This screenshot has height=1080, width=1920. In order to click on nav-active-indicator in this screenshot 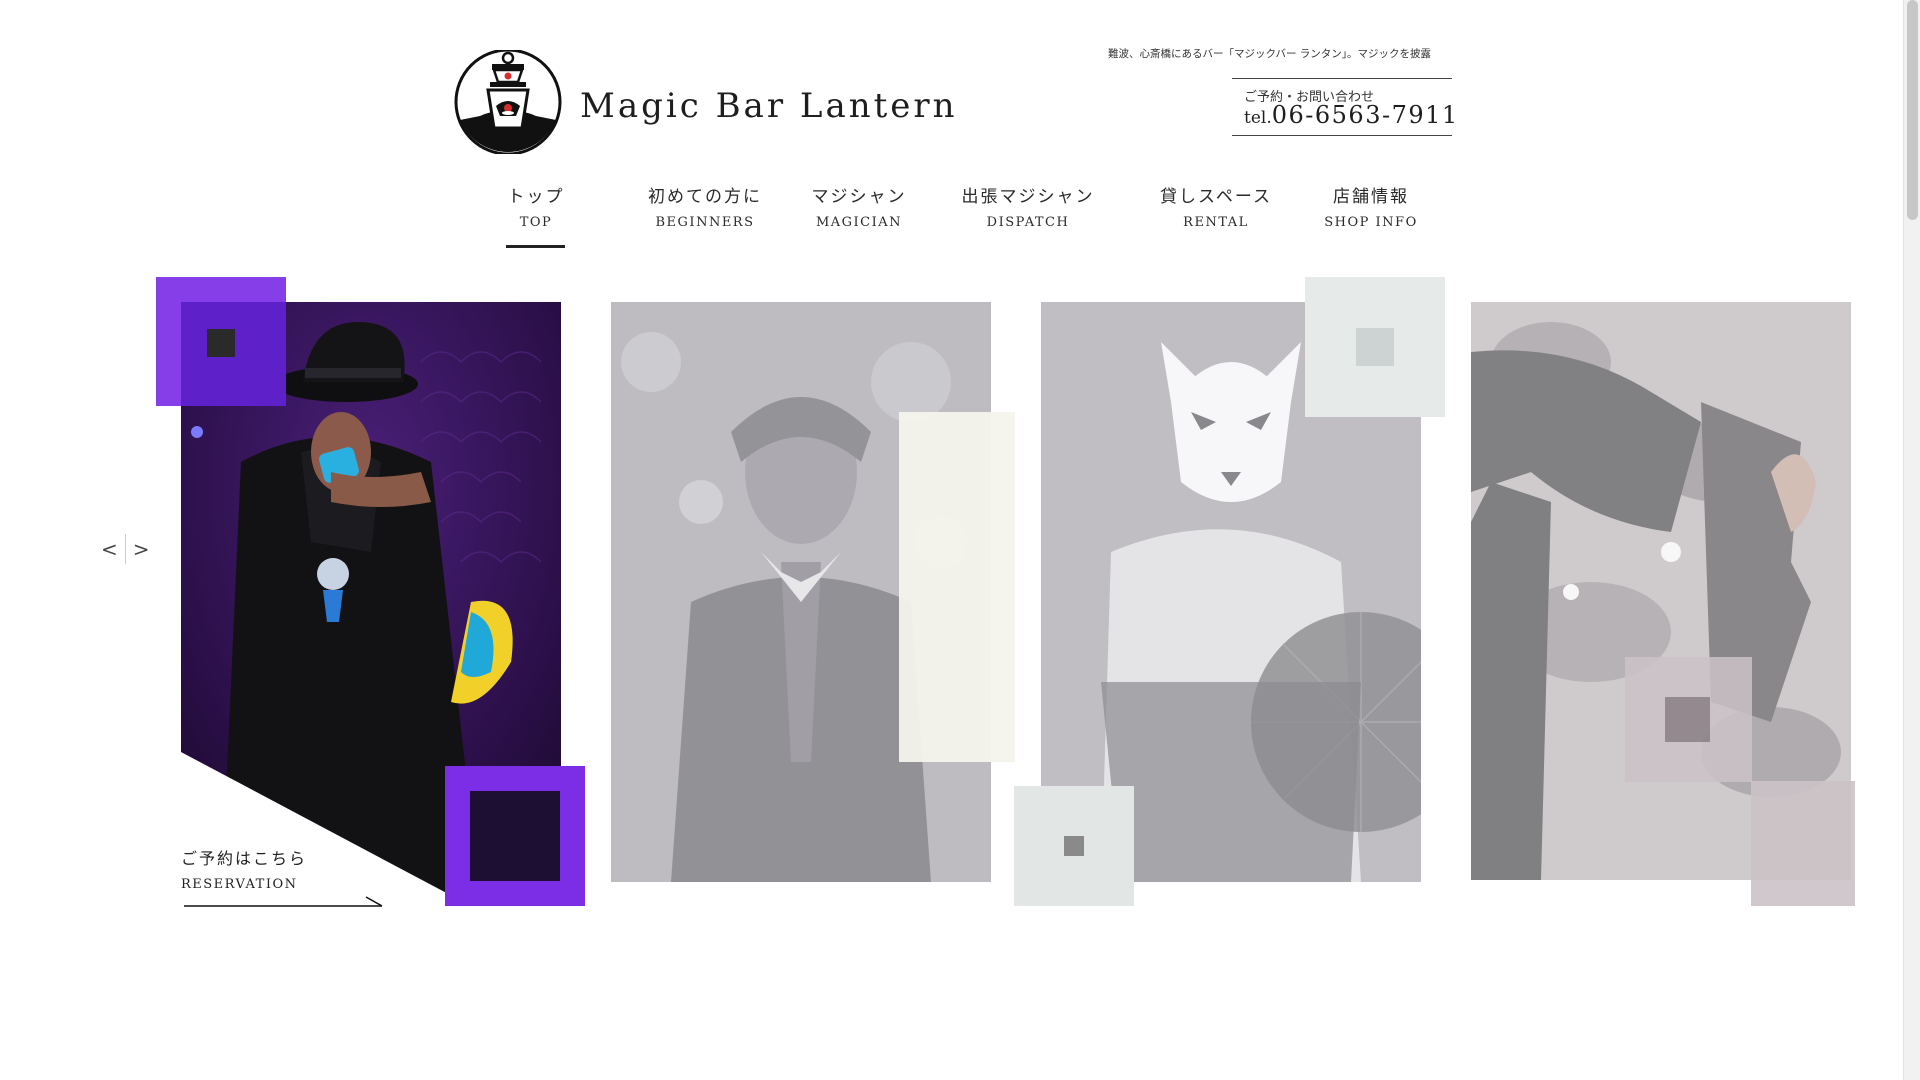, I will do `click(535, 246)`.